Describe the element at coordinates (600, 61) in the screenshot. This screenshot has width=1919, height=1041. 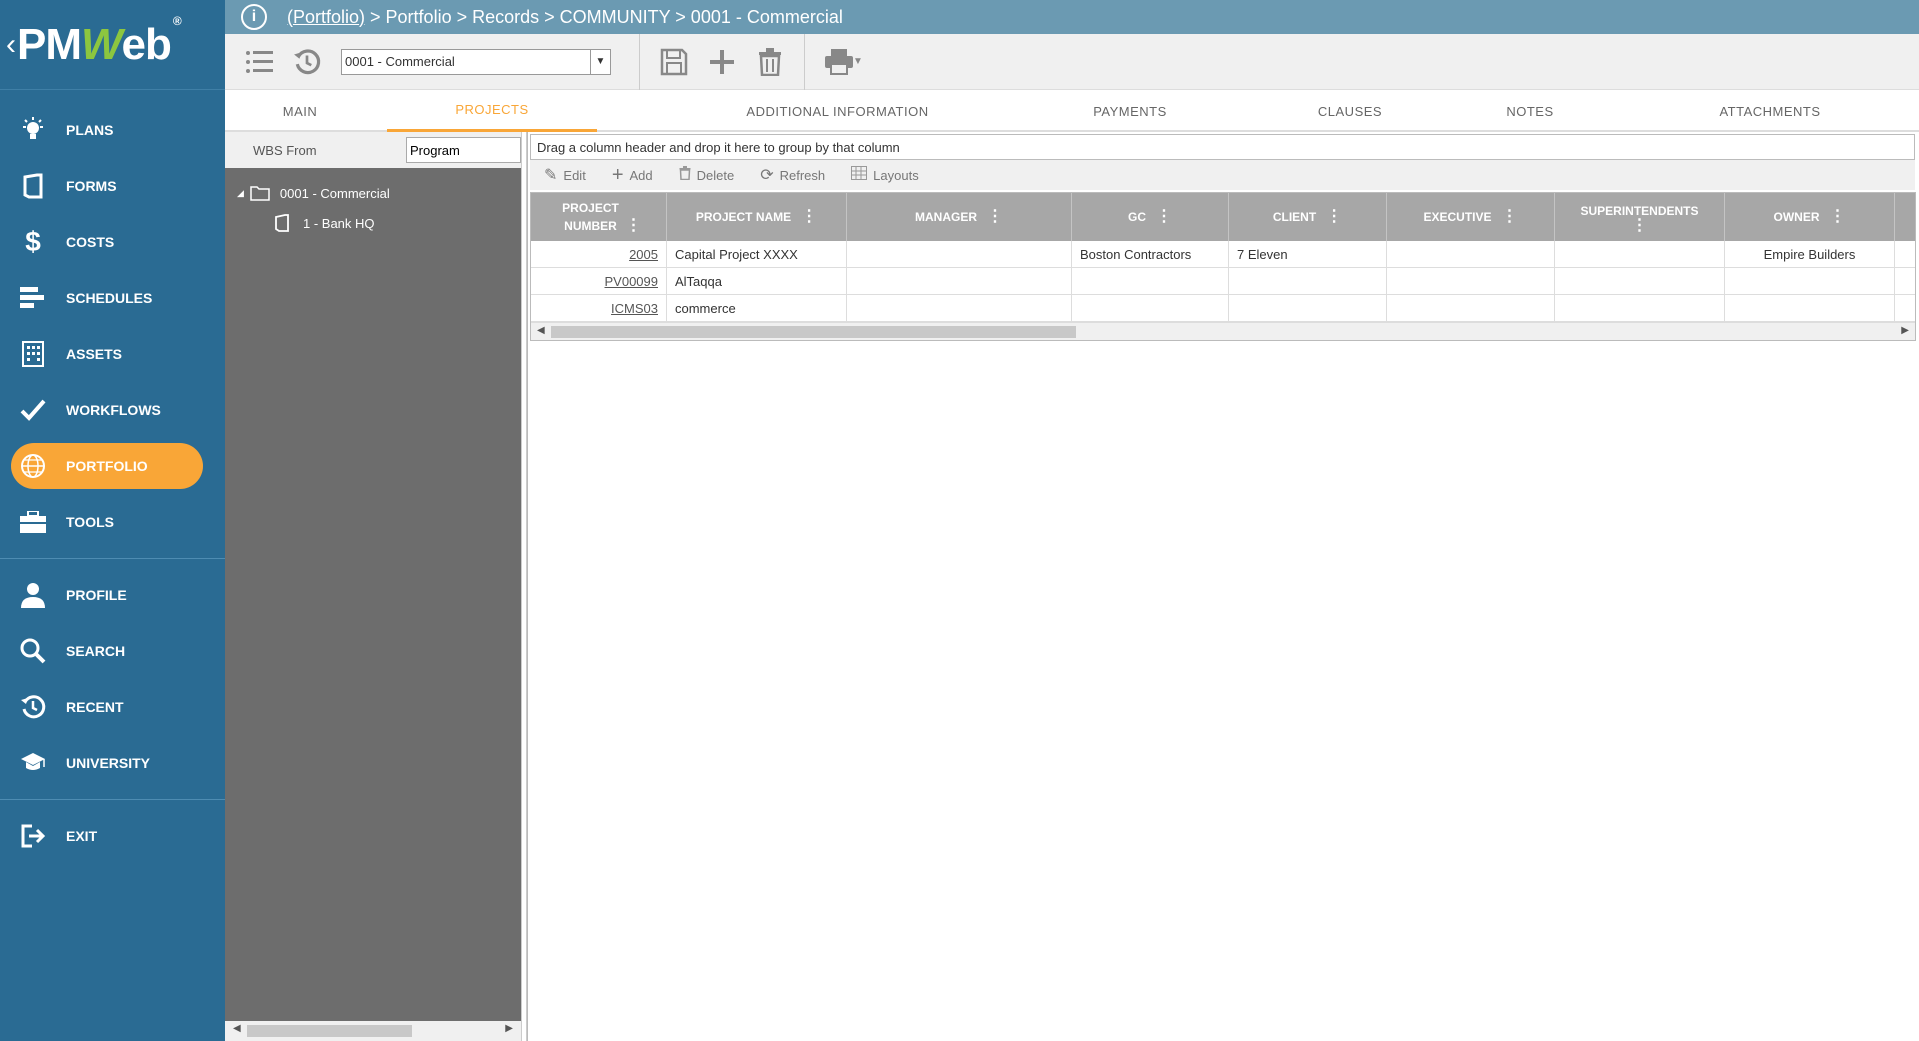
I see `chevron-down-icon: ▼` at that location.